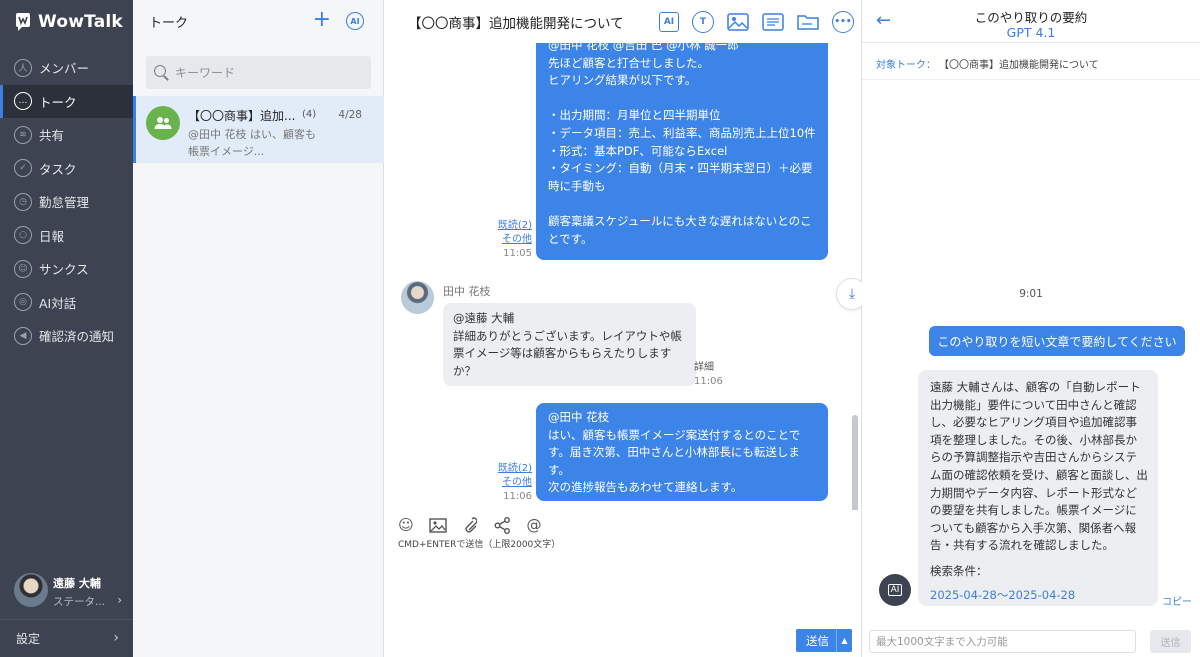 This screenshot has height=657, width=1200. What do you see at coordinates (77, 583) in the screenshot?
I see `user-name: 遠藤 大輔` at bounding box center [77, 583].